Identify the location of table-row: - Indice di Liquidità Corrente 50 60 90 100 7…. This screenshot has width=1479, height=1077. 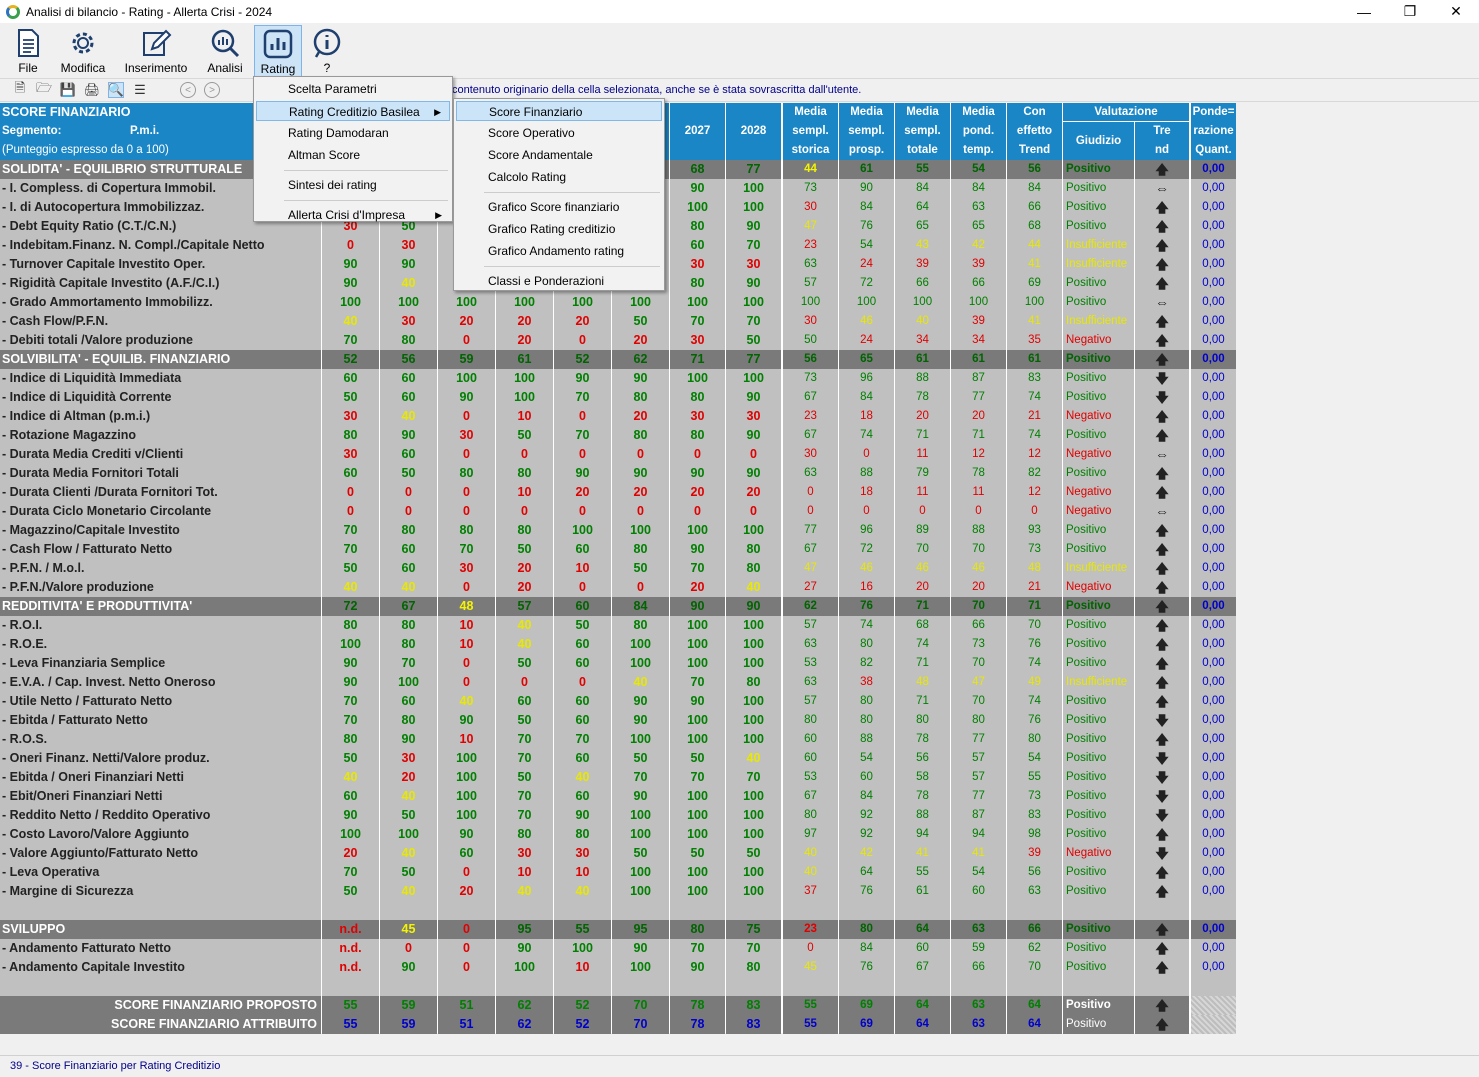
(618, 397).